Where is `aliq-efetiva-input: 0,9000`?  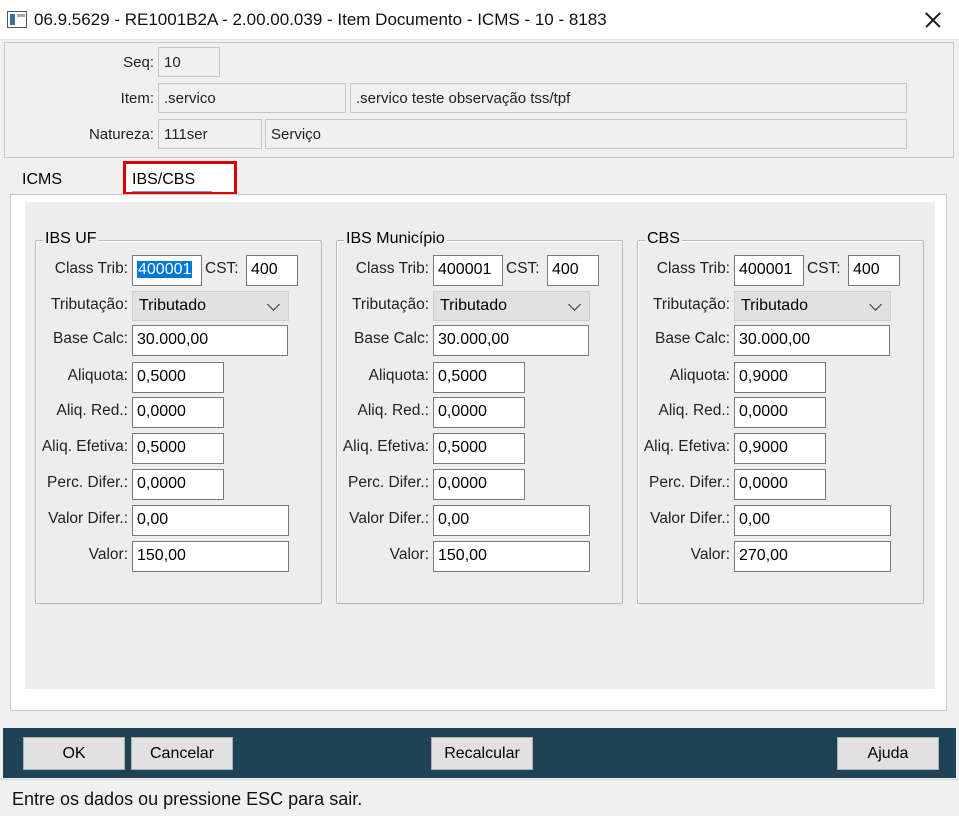 aliq-efetiva-input: 0,9000 is located at coordinates (780, 448).